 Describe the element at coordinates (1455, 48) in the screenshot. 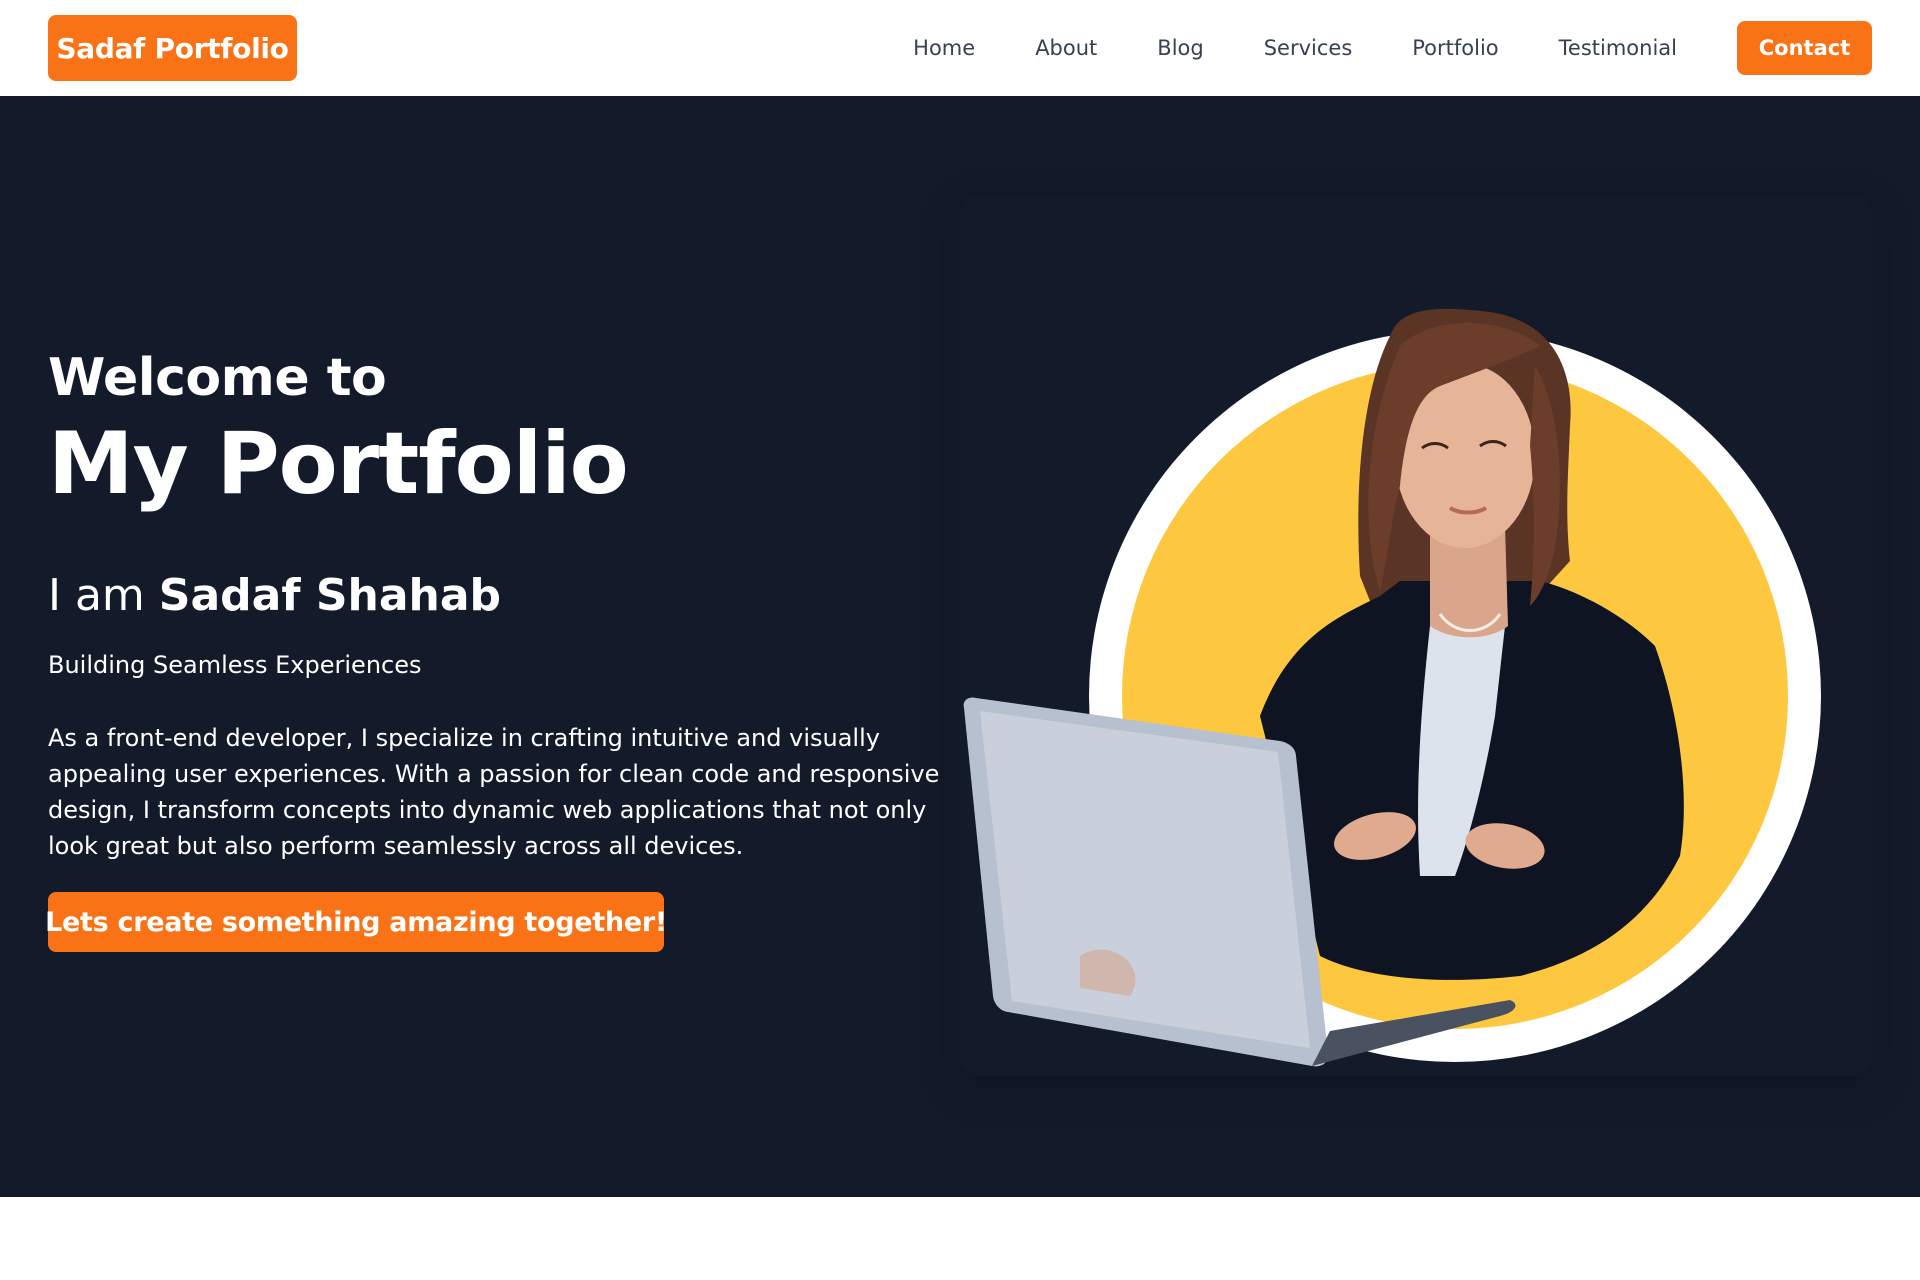

I see `nav-link-portfolio: Portfolio` at that location.